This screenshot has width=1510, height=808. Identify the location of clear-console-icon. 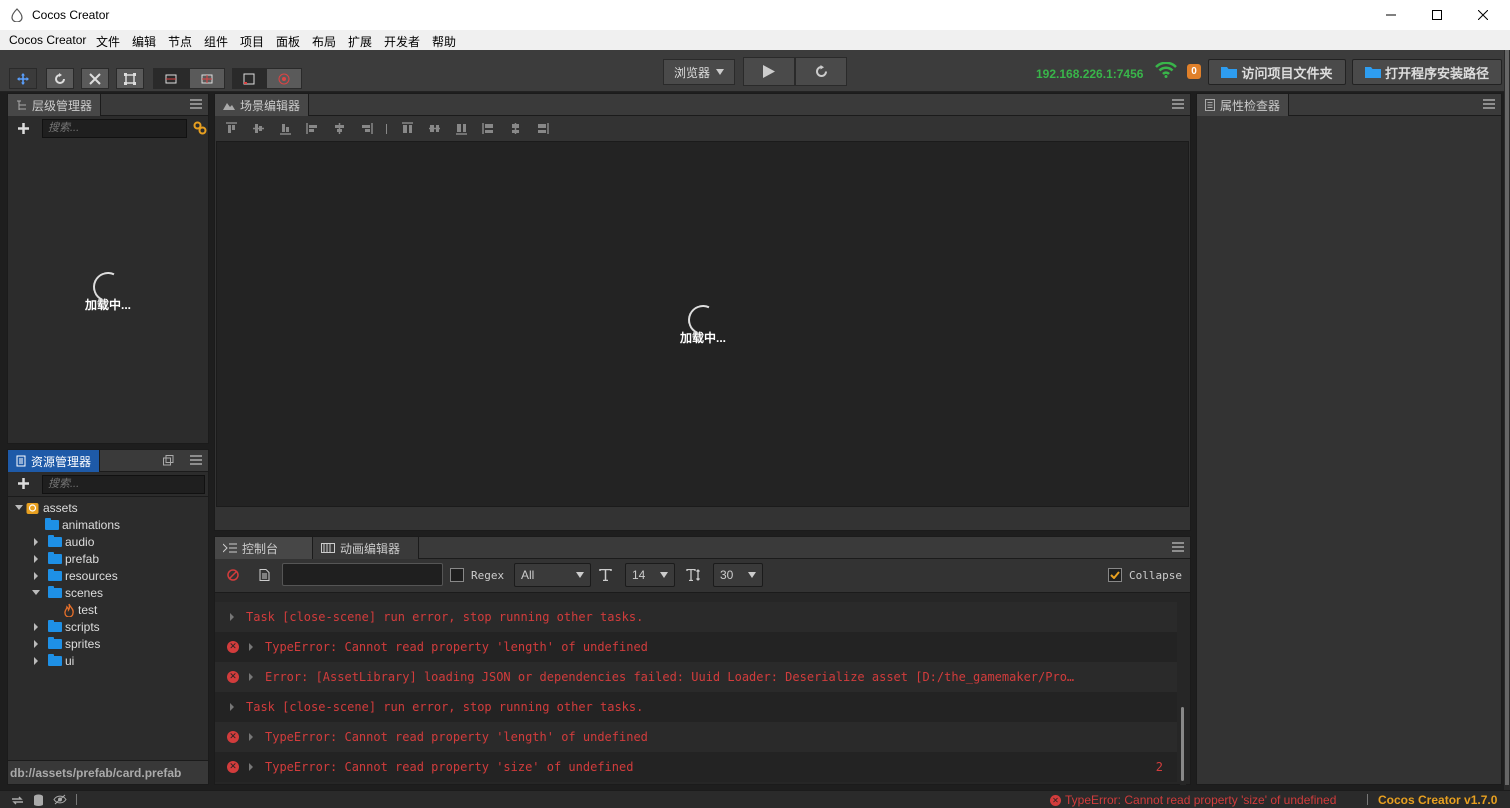
(233, 575).